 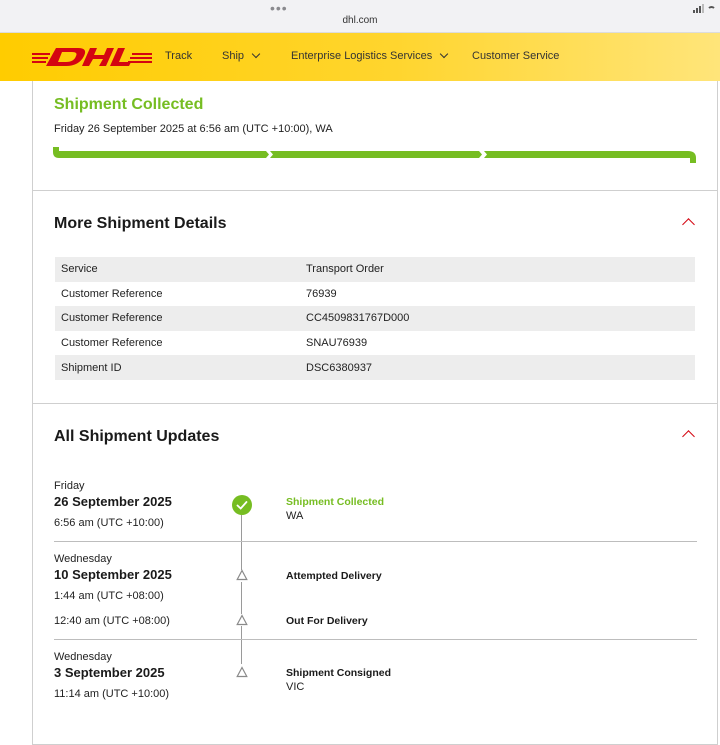 I want to click on update-time: 12:40 am (UTC +08:00), so click(x=112, y=621).